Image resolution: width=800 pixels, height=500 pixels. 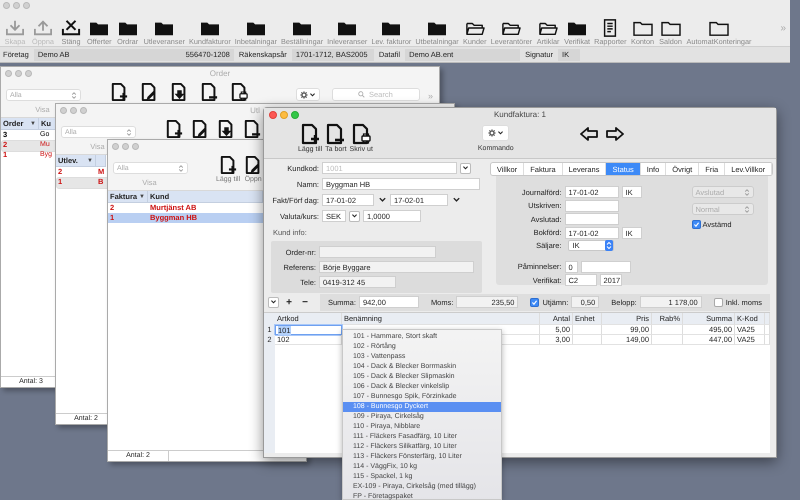 What do you see at coordinates (255, 110) in the screenshot?
I see `window-title: Utl` at bounding box center [255, 110].